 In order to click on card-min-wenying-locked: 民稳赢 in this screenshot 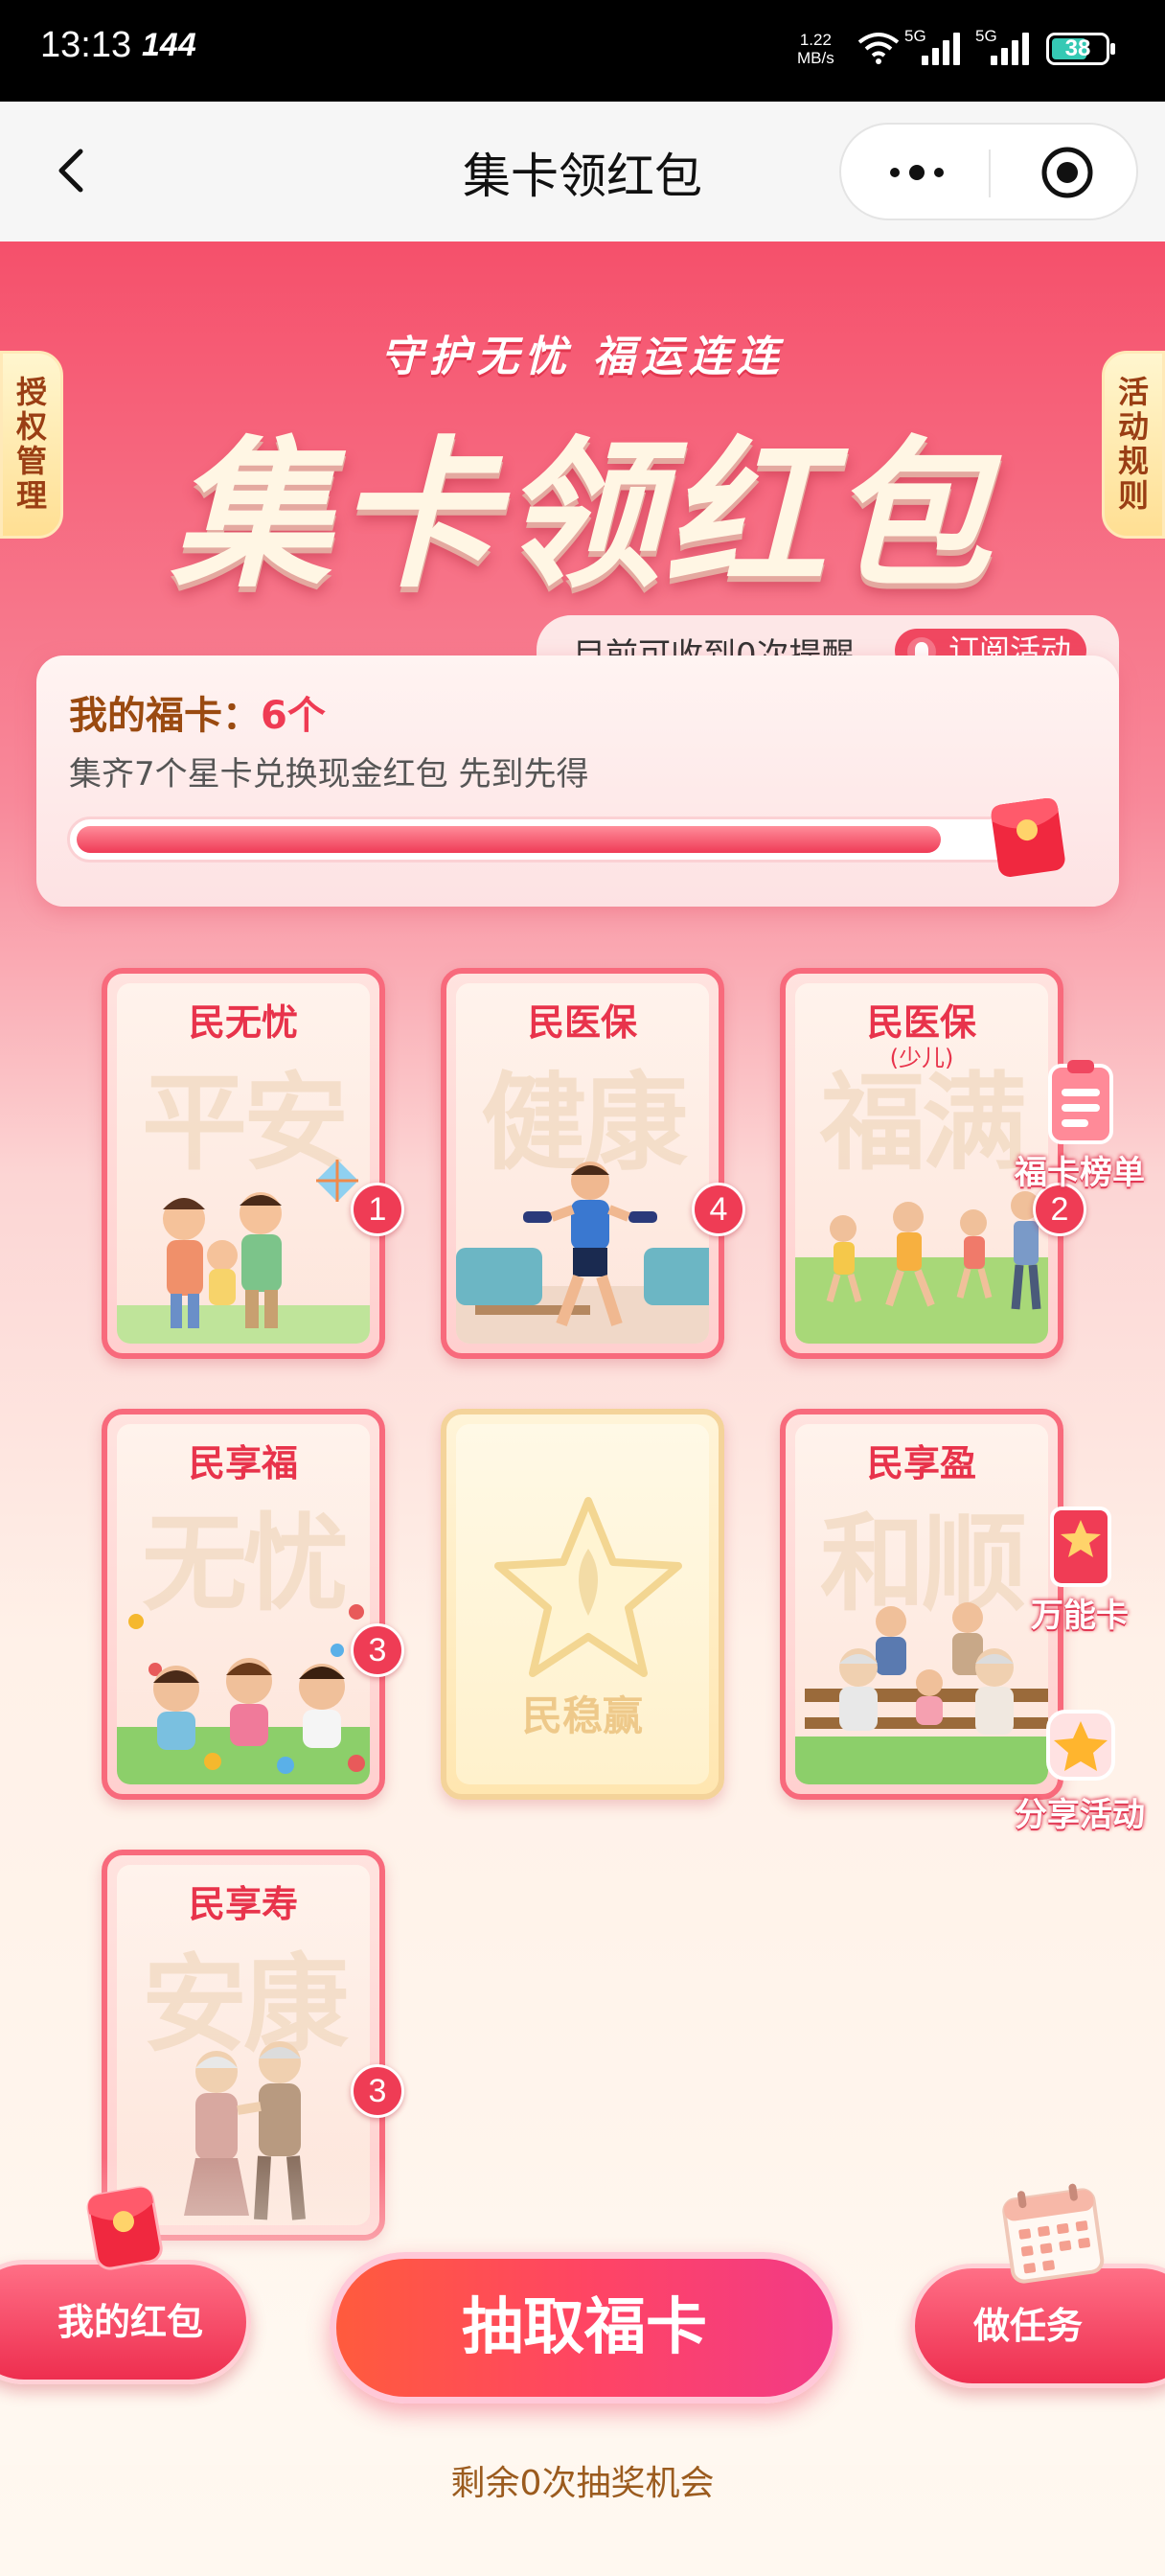, I will do `click(582, 1604)`.